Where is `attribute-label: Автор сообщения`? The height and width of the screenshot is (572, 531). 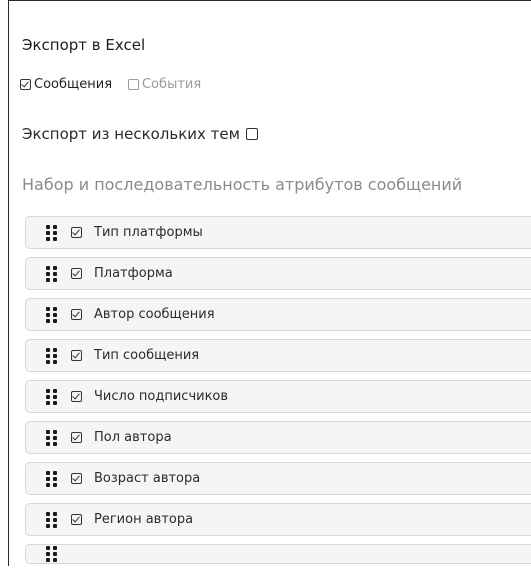 attribute-label: Автор сообщения is located at coordinates (154, 314).